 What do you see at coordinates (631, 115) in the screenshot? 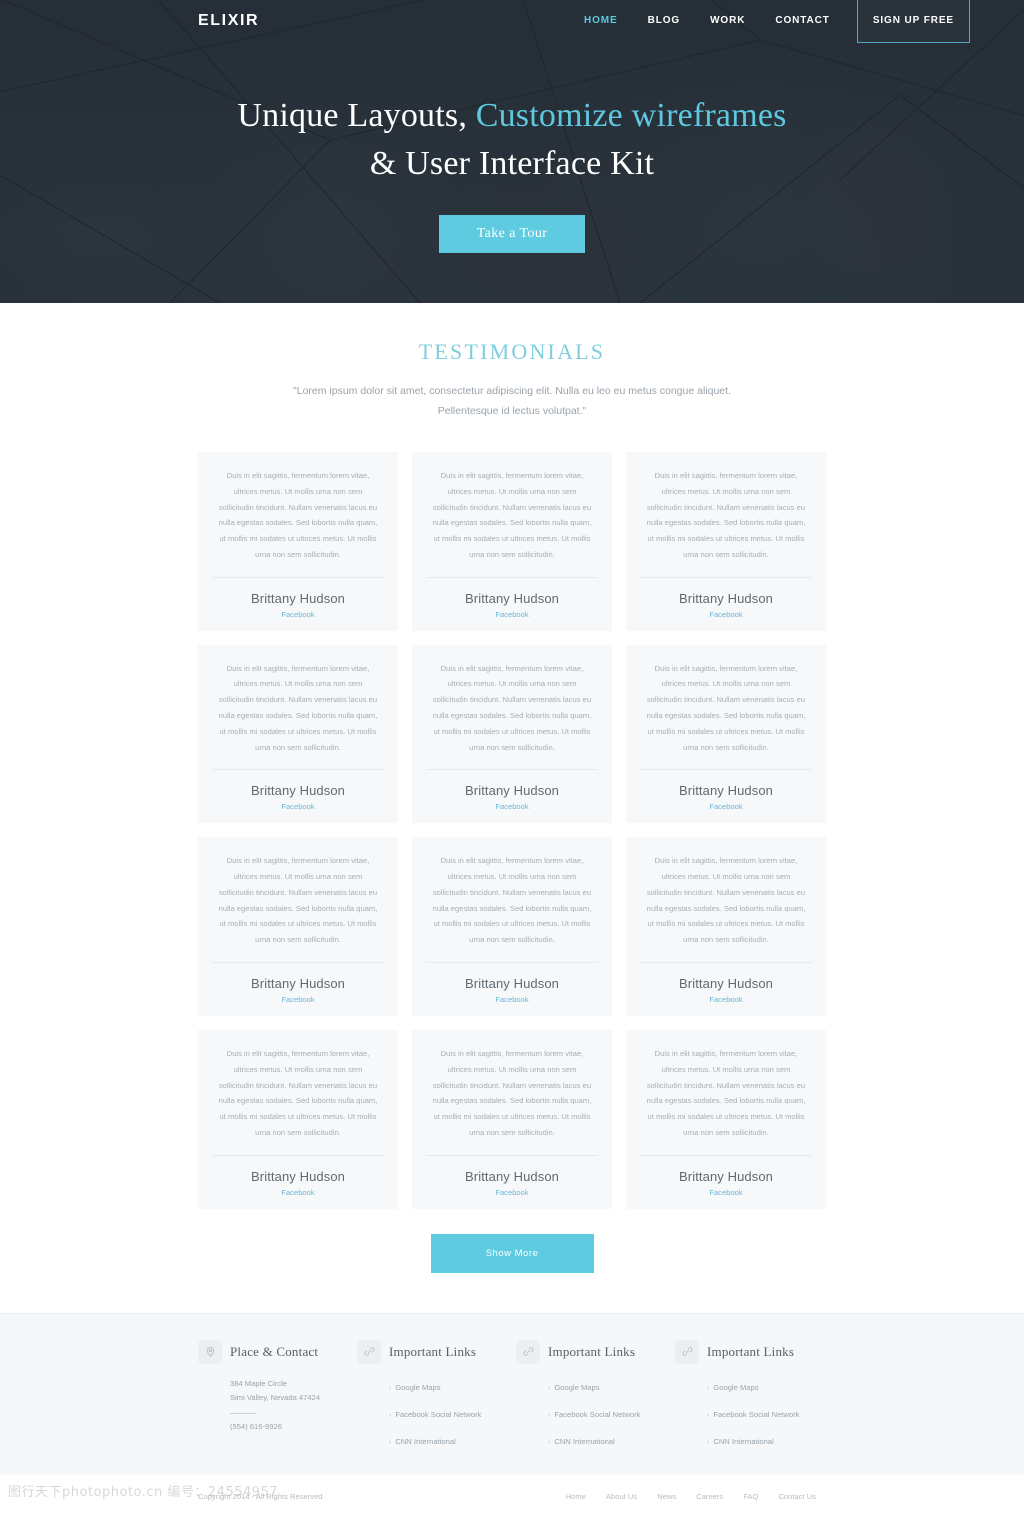
I see `hero-headline-accent: Customize wireframes` at bounding box center [631, 115].